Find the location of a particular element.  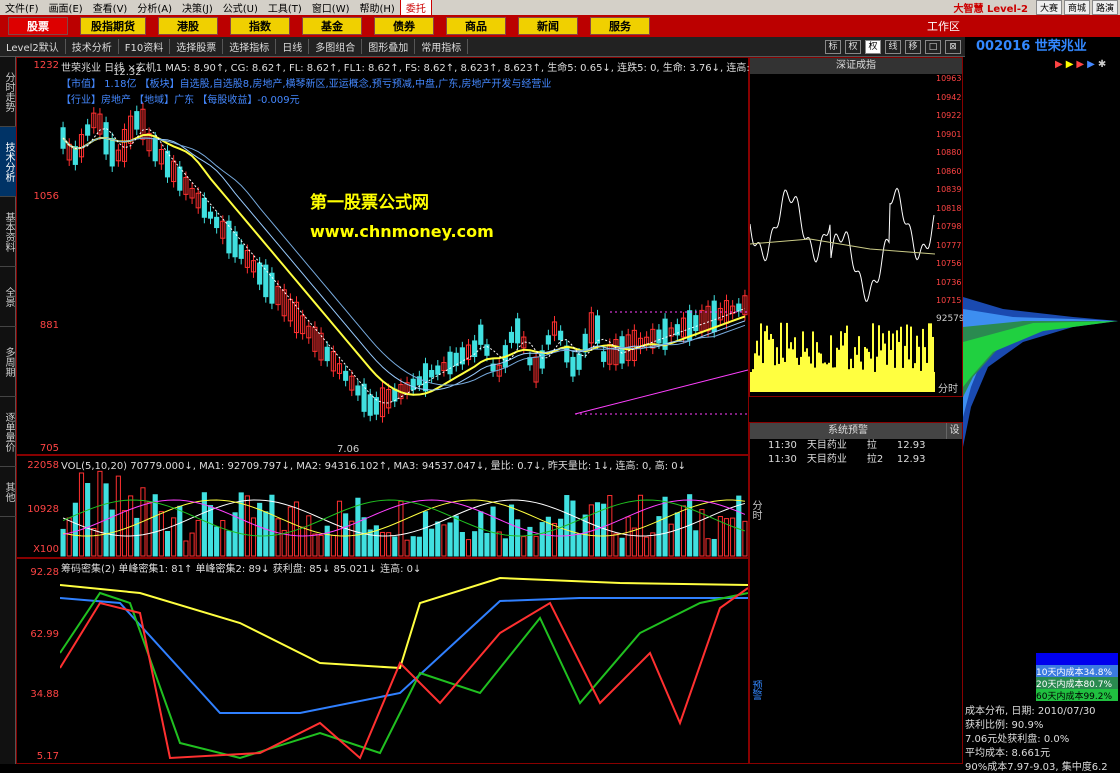

f10-button: F10资料 is located at coordinates (145, 46).